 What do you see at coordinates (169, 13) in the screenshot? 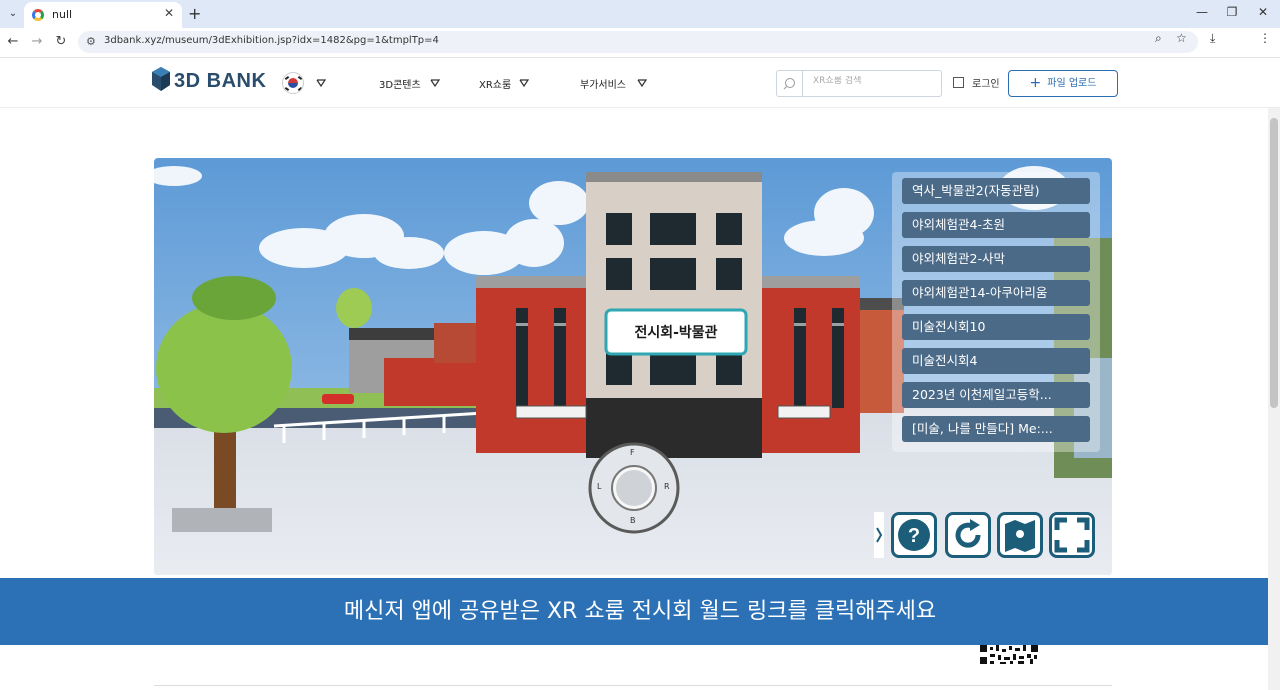
I see `close-tab-icon: ✕` at bounding box center [169, 13].